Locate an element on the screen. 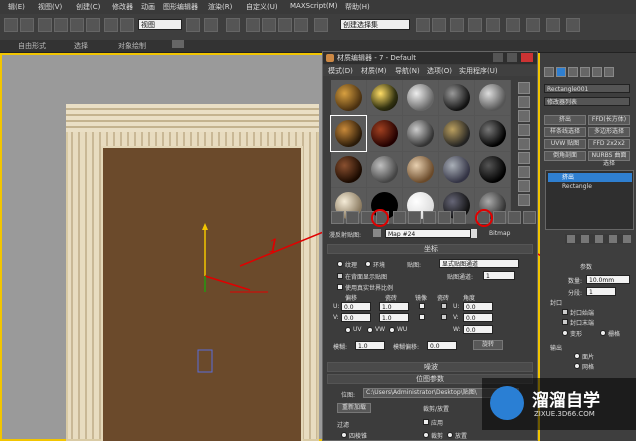 This screenshot has width=636, height=441. crop-radio is located at coordinates (426, 435).